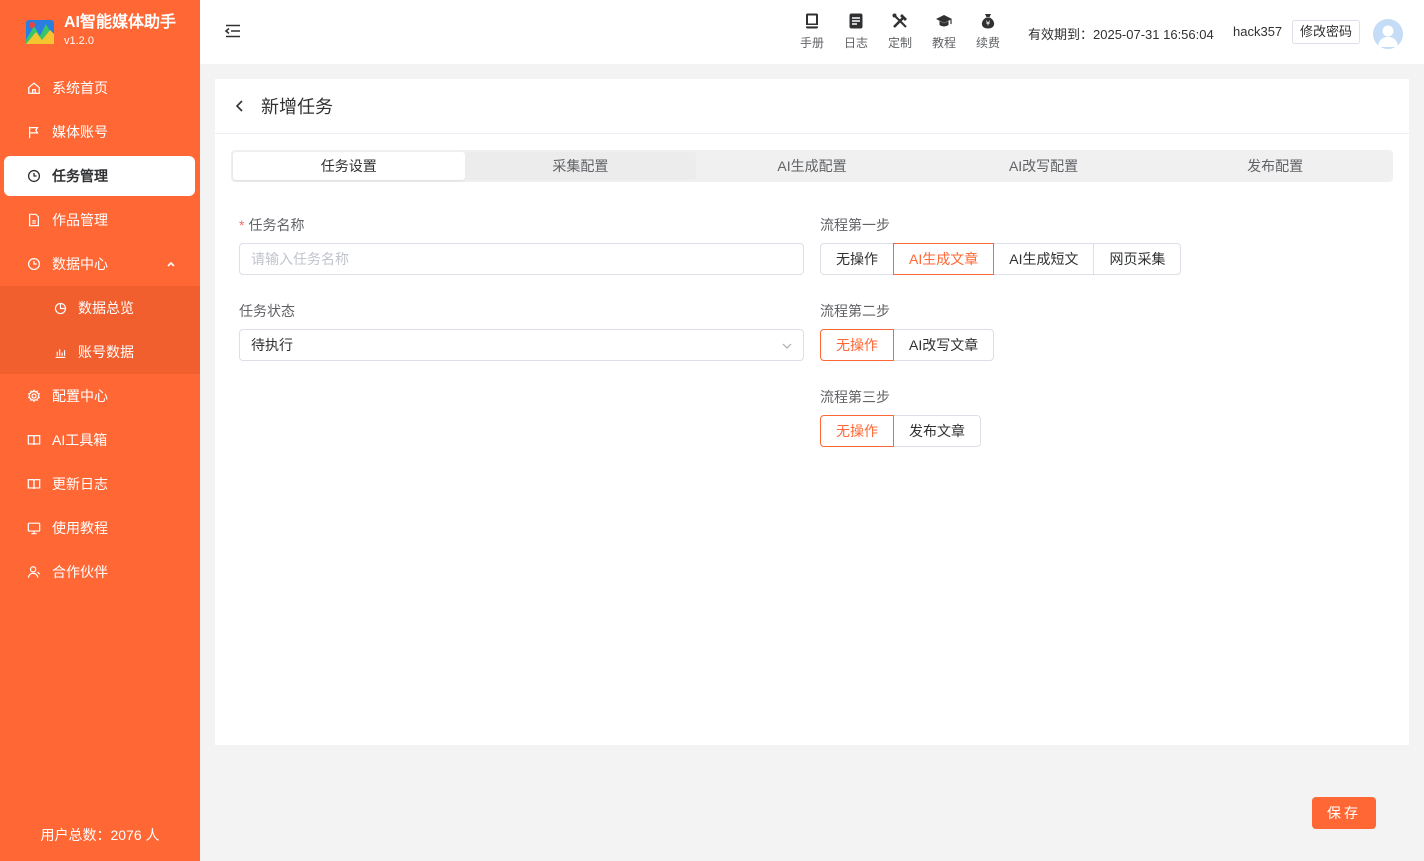 The width and height of the screenshot is (1424, 861). I want to click on bar-chart-icon, so click(60, 352).